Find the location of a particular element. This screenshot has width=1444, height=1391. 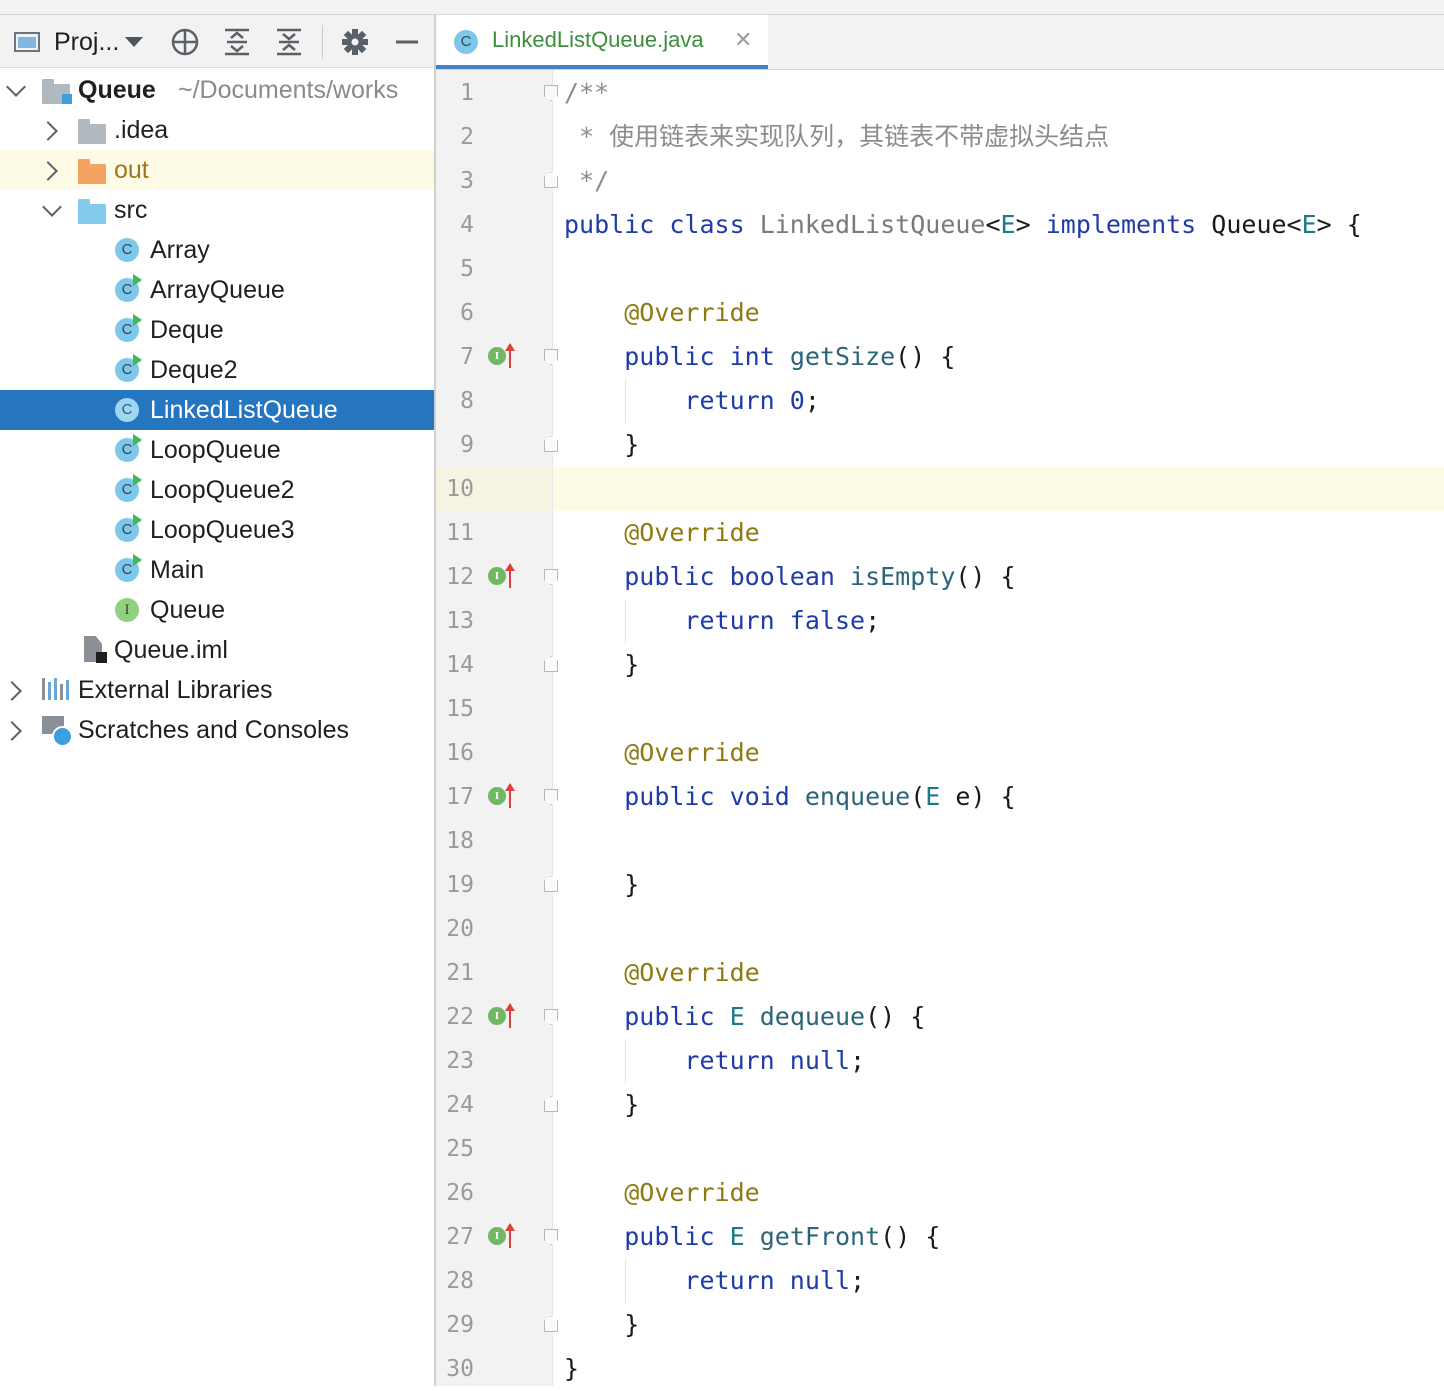

line-number: 17 is located at coordinates (460, 797).